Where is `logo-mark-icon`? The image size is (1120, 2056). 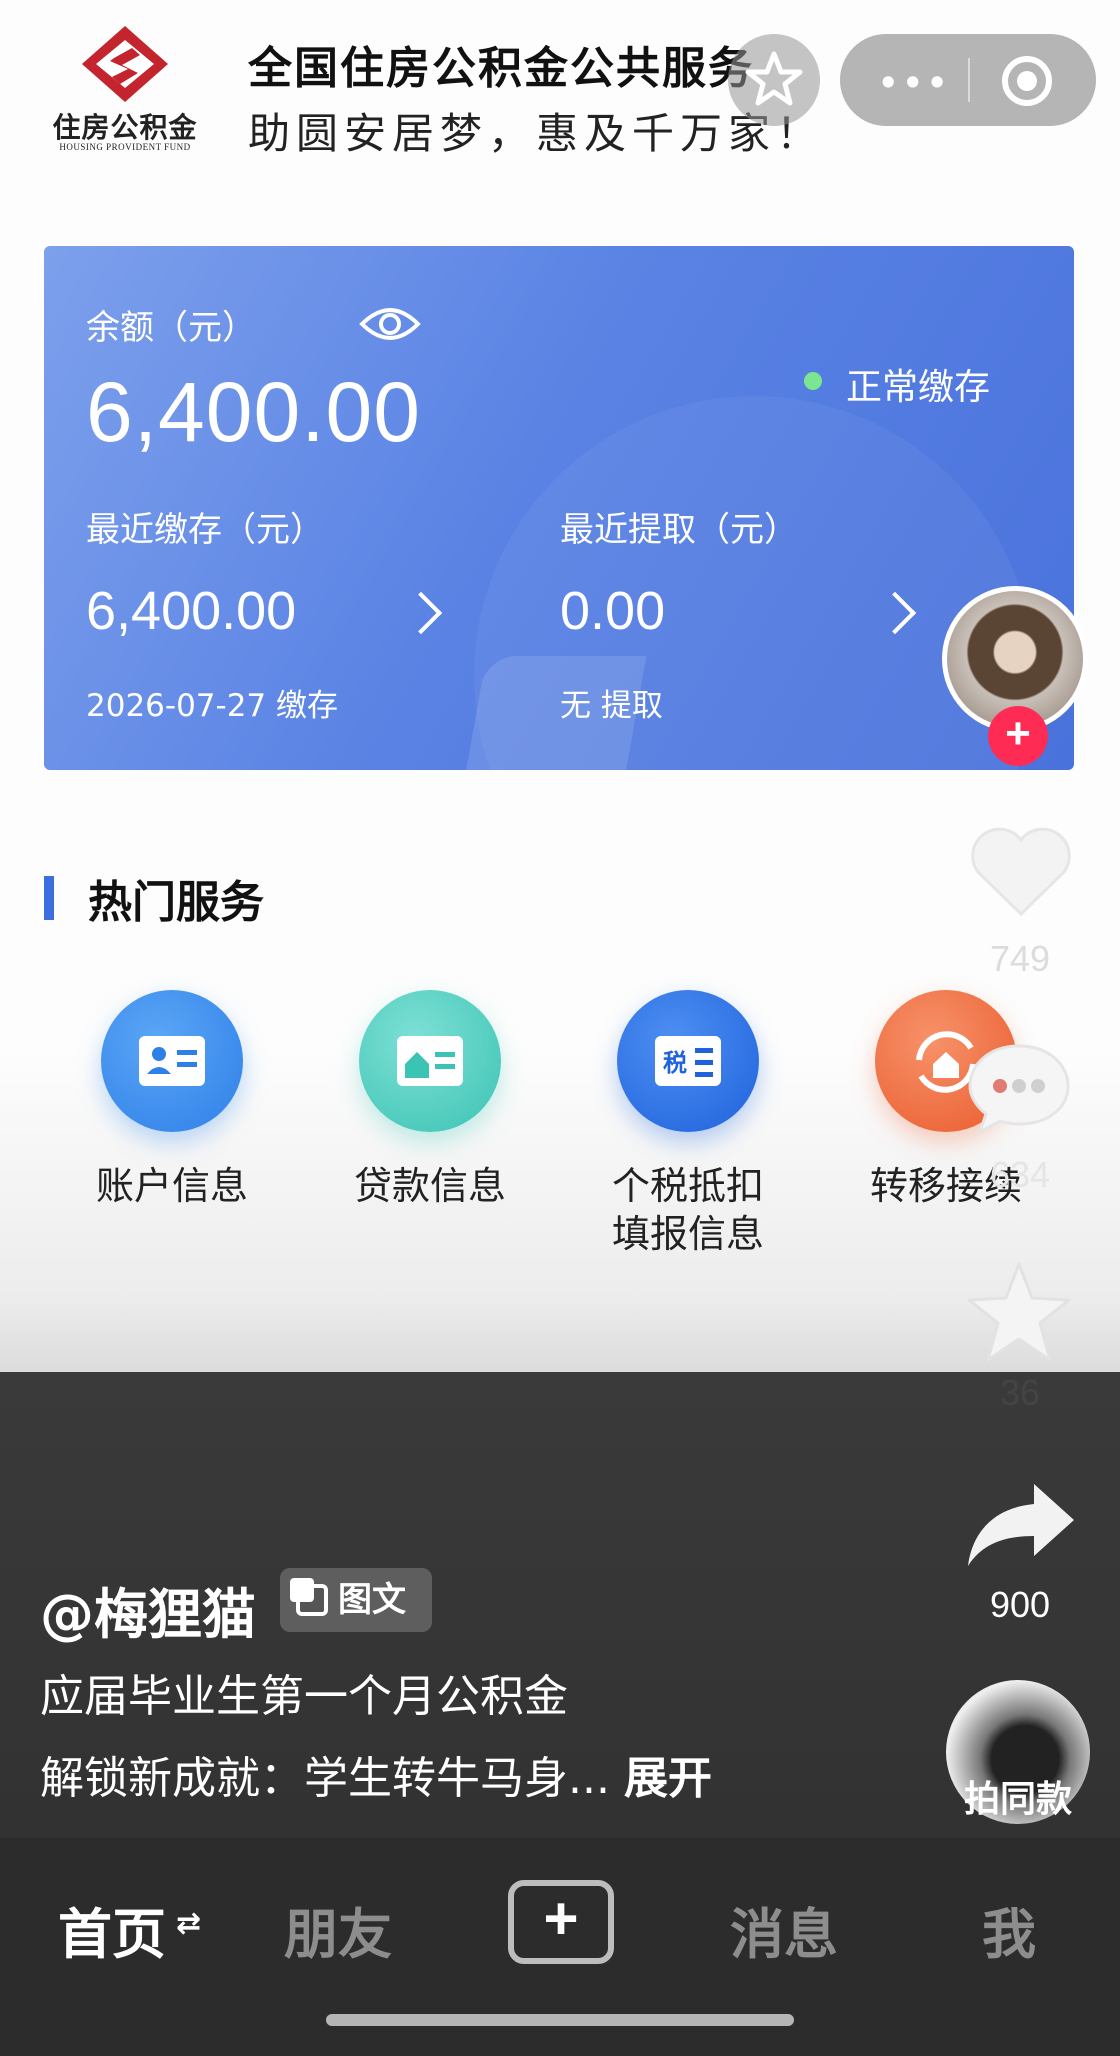
logo-mark-icon is located at coordinates (125, 64).